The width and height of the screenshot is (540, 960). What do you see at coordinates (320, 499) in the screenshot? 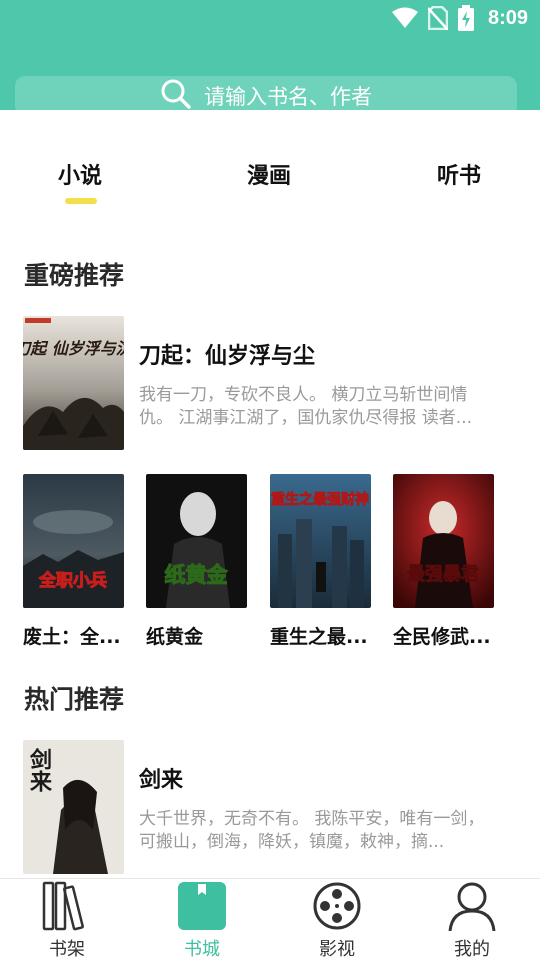
I see `cover-title-text: 重生之最强财神` at bounding box center [320, 499].